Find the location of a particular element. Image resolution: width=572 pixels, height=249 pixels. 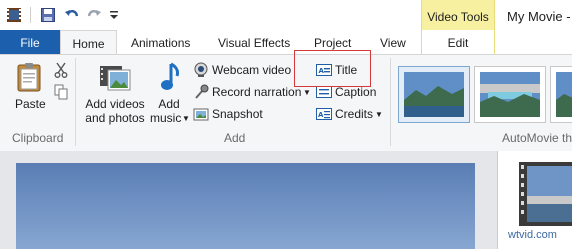

clipboard-group-label: Clipboard is located at coordinates (38, 138).